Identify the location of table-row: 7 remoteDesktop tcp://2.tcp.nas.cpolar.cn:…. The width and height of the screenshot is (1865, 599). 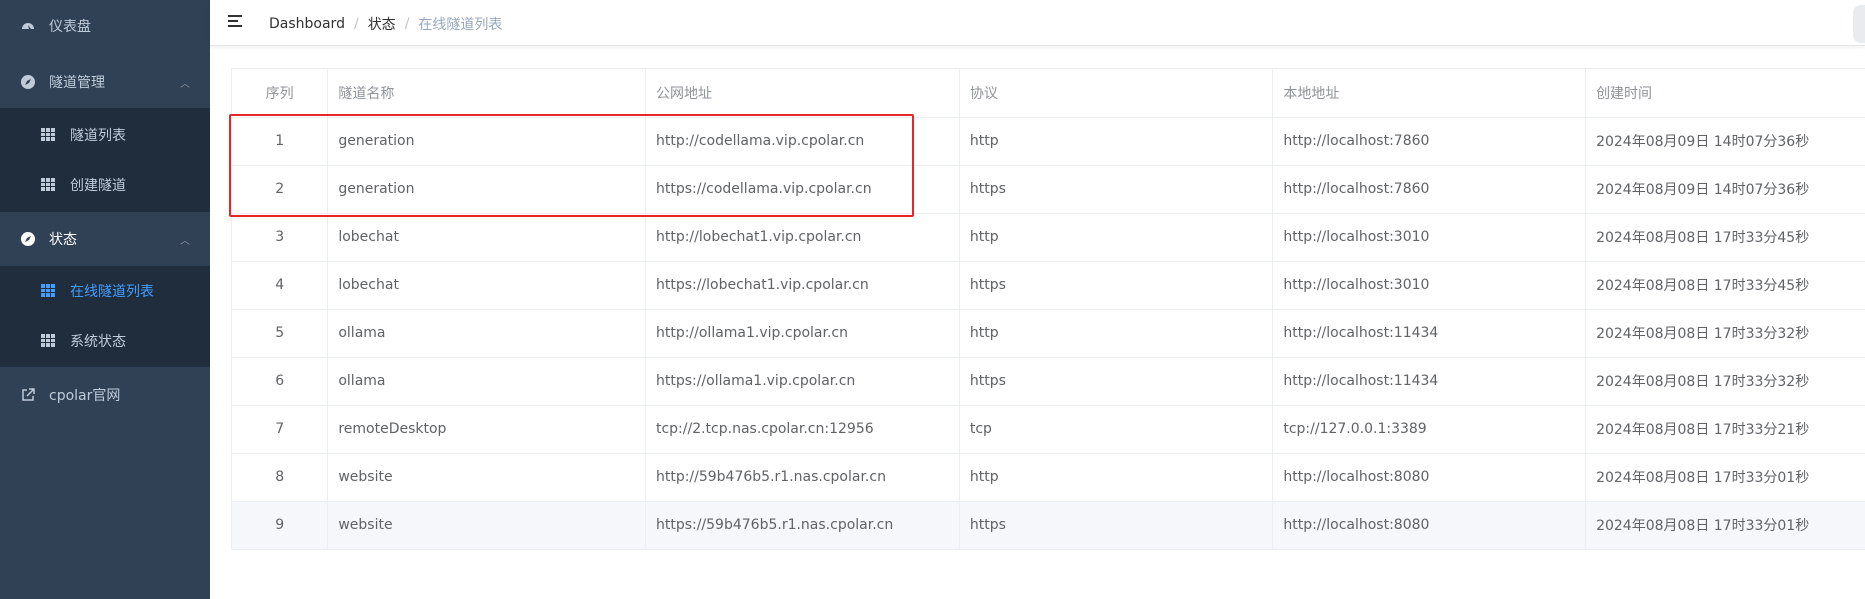
(1048, 429).